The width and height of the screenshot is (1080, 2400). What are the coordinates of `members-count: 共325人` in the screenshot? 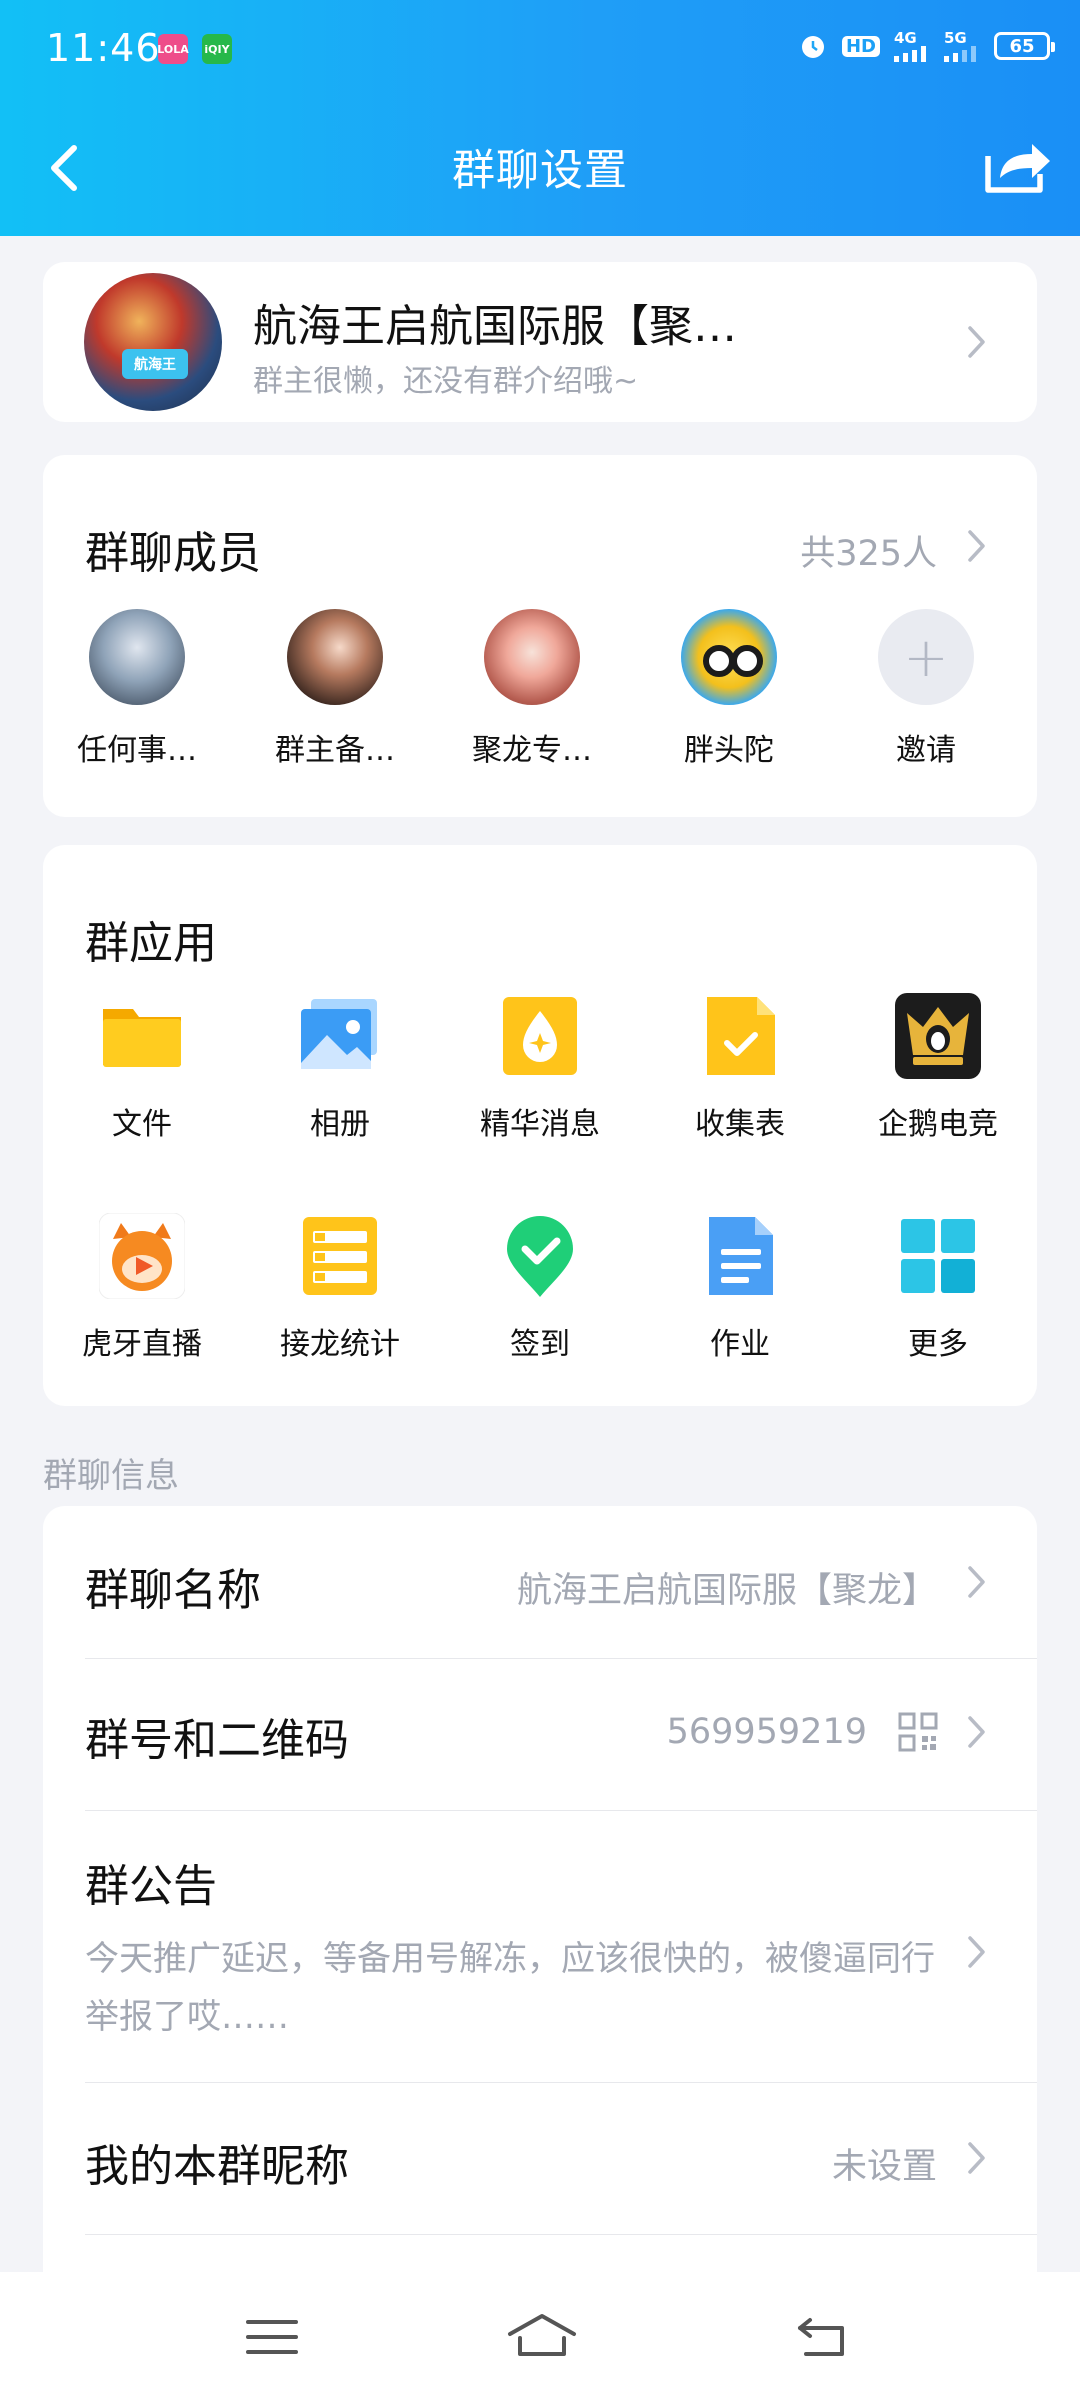 It's located at (868, 550).